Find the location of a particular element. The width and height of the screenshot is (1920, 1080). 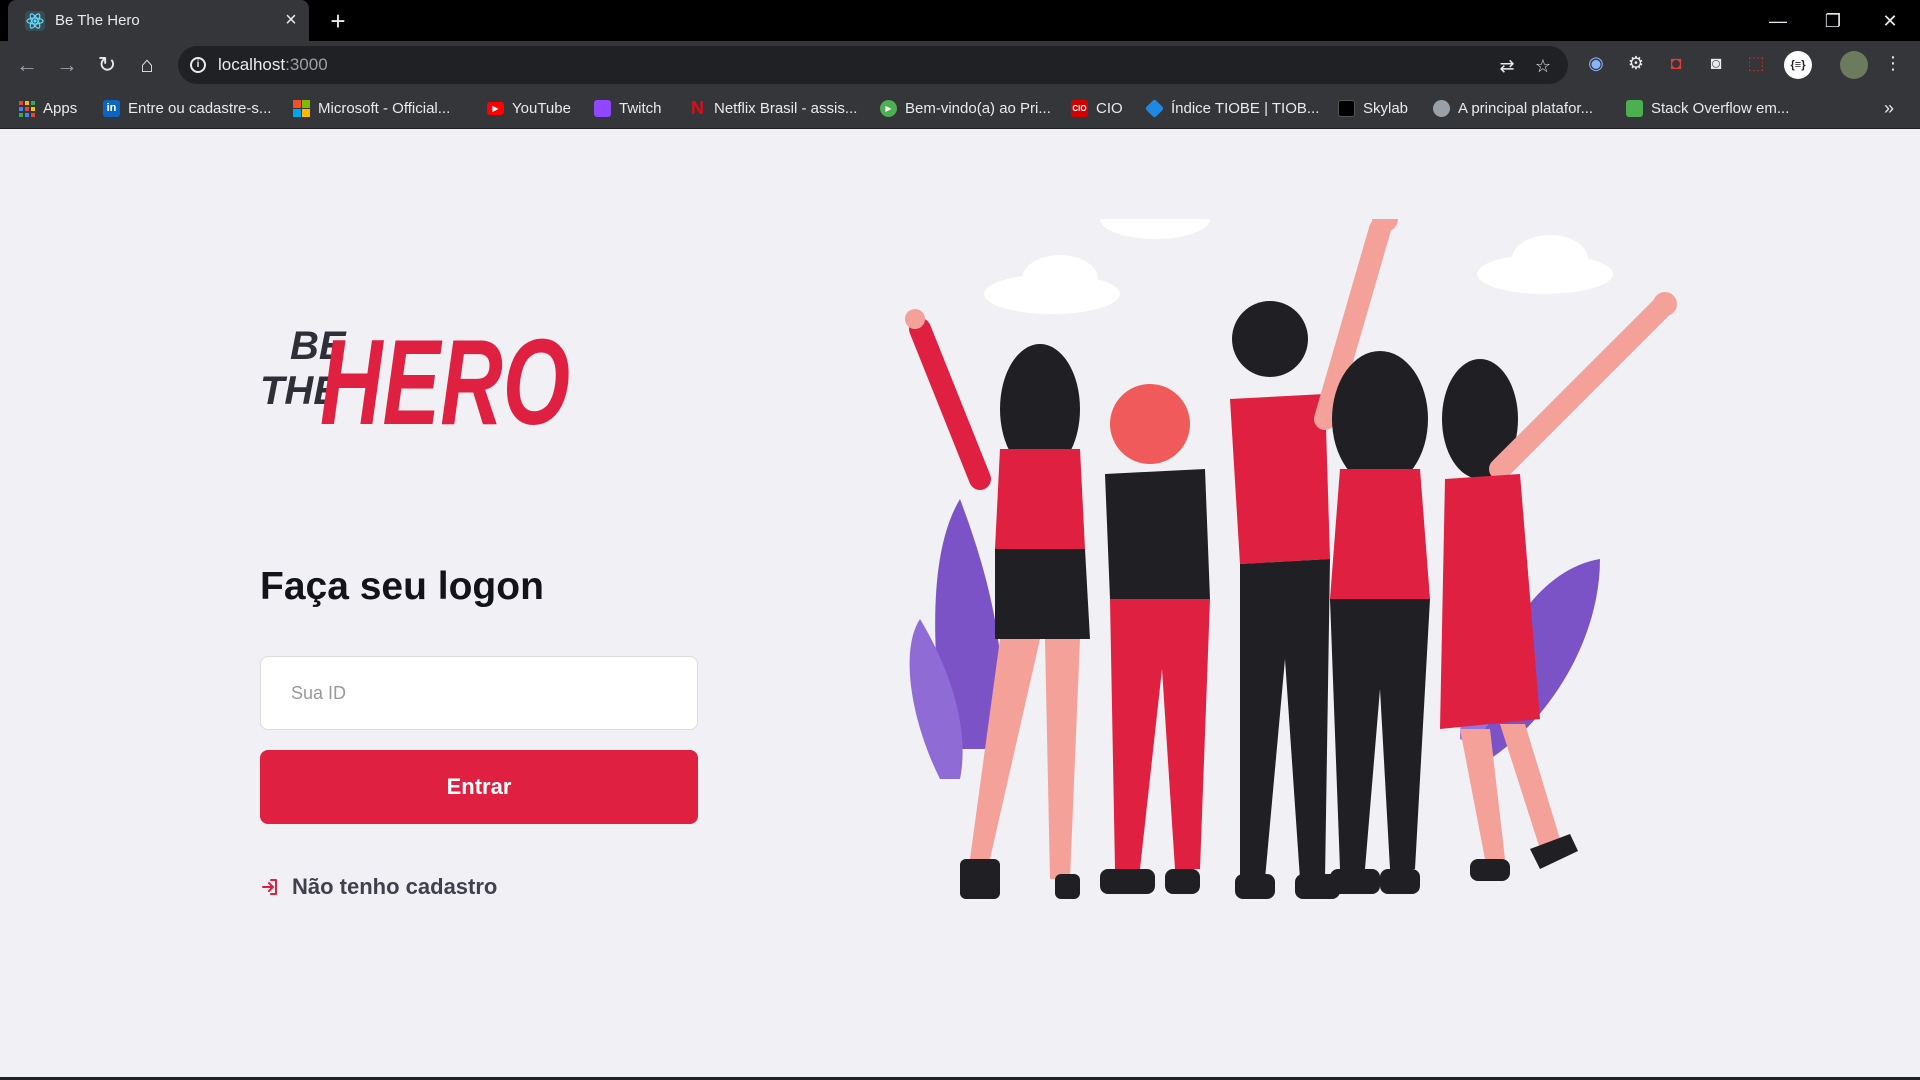

url-port: :3000 is located at coordinates (306, 64).